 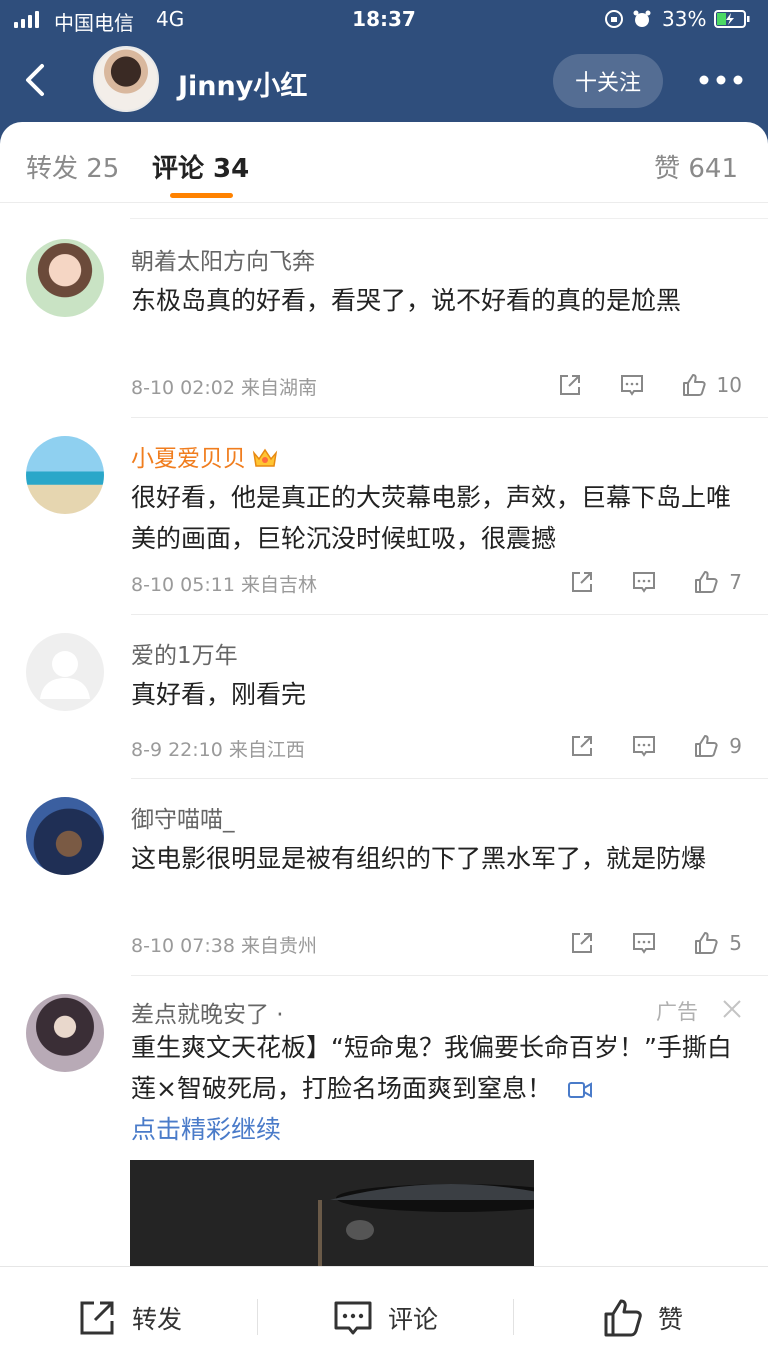 I want to click on comment-author: 朝着太阳方向飞奔, so click(x=223, y=259).